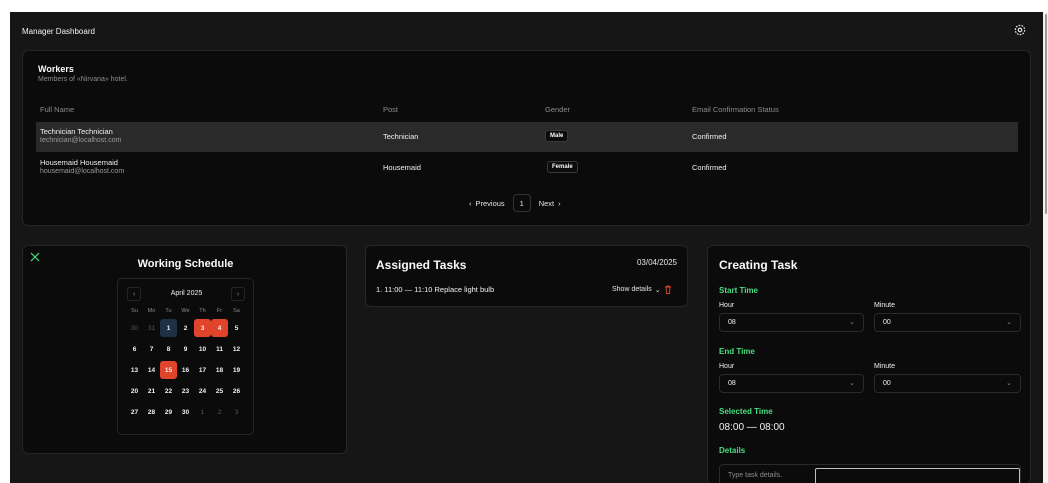  What do you see at coordinates (58, 31) in the screenshot?
I see `app-title: Manager Dashboard` at bounding box center [58, 31].